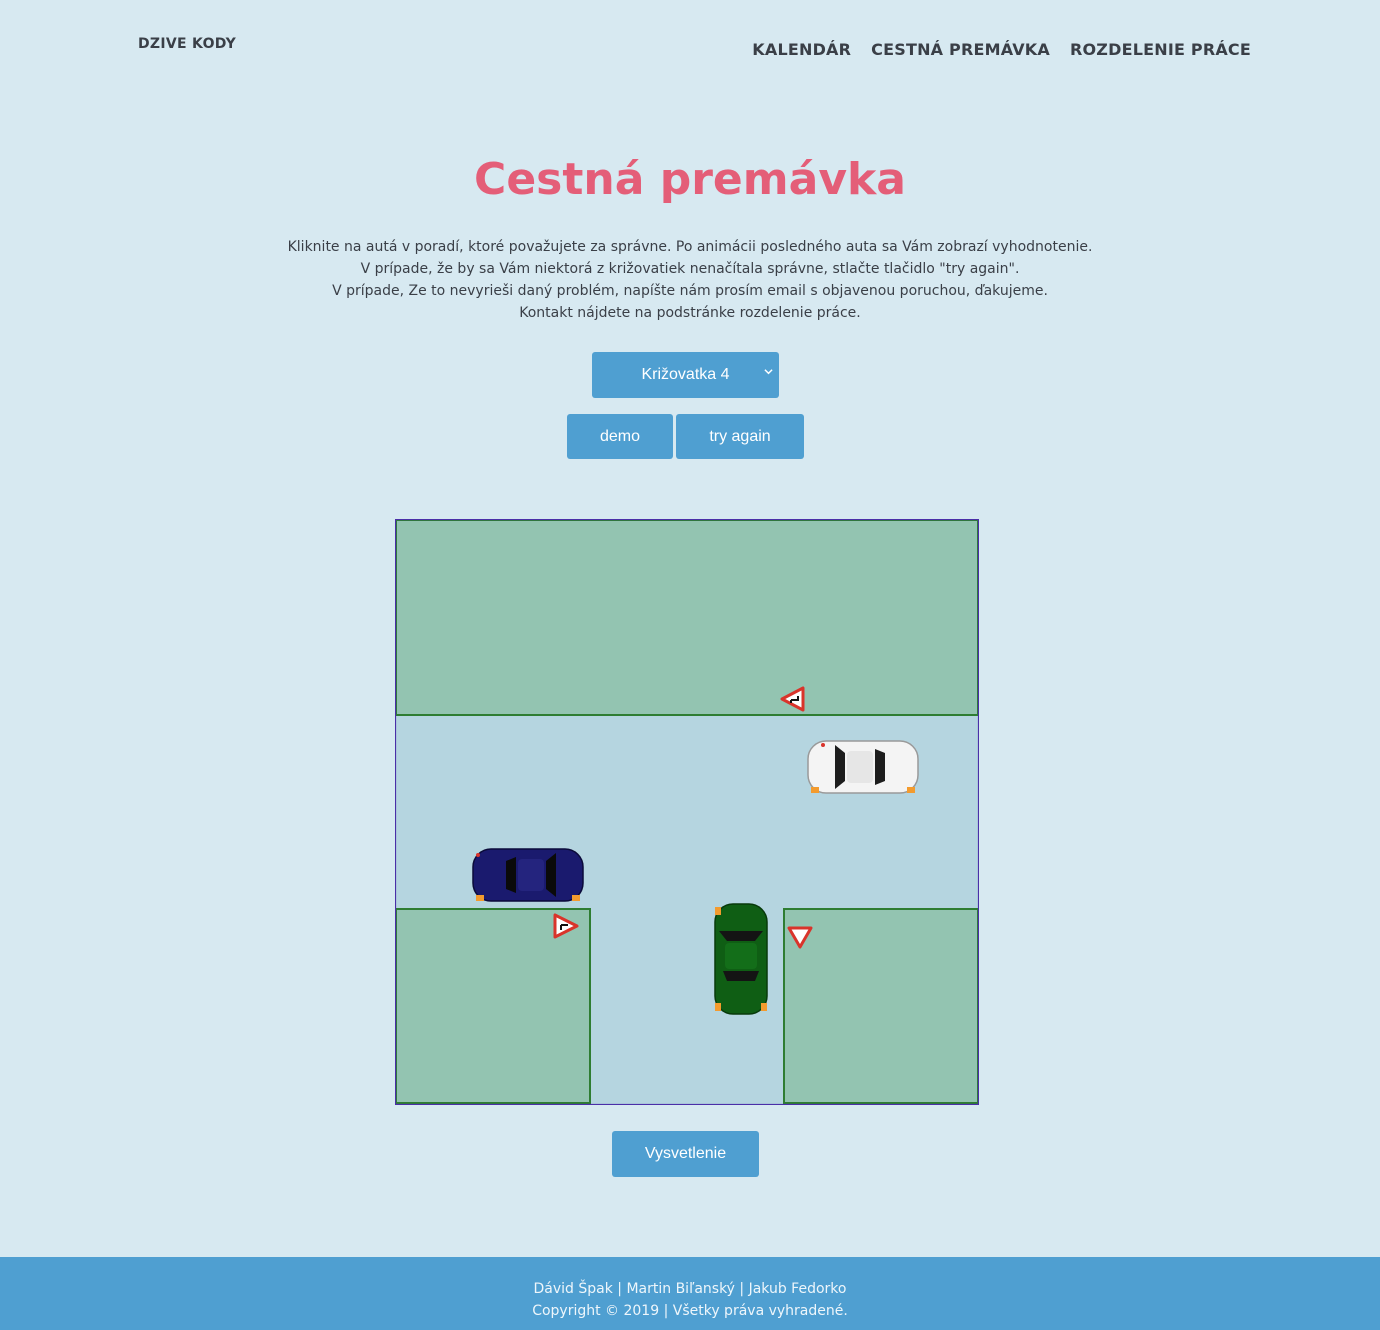 Image resolution: width=1380 pixels, height=1330 pixels. Describe the element at coordinates (1160, 49) in the screenshot. I see `nav-item-rozdelenie-prace: ROZDELENIE PRÁCE` at that location.